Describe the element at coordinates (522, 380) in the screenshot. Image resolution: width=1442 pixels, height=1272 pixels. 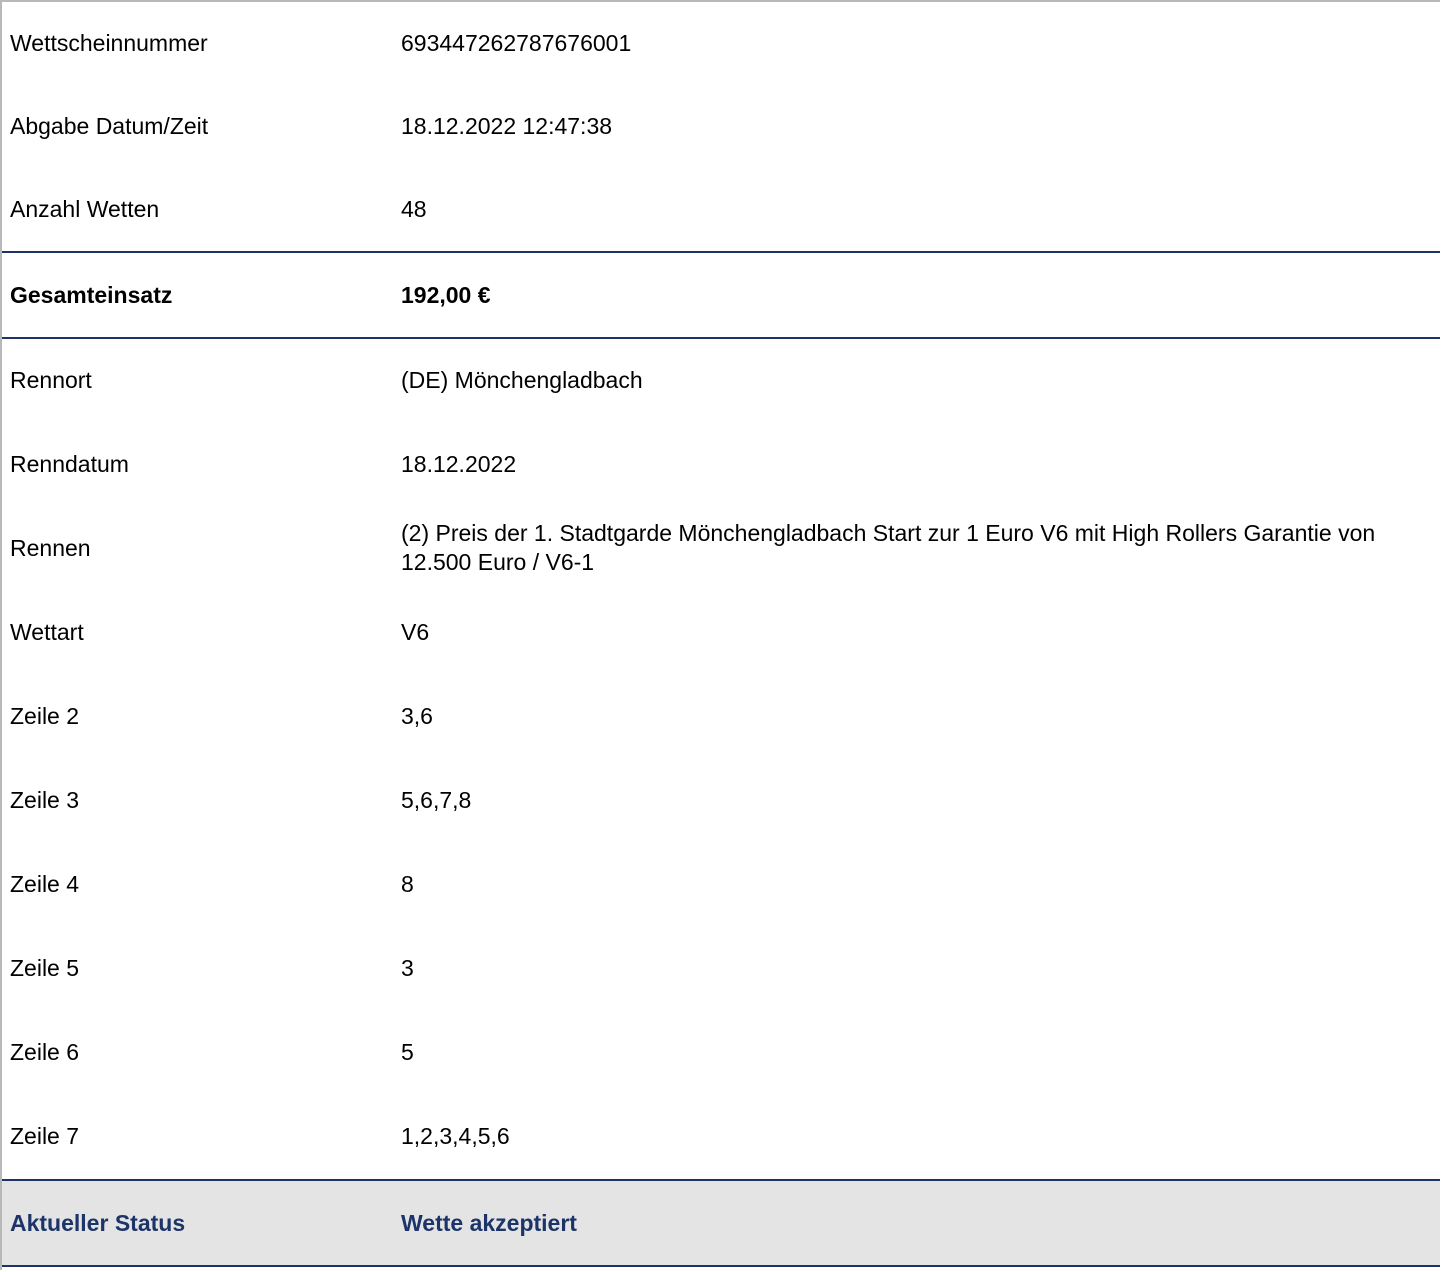
I see `venue-value: (DE) Mönchengladbach` at that location.